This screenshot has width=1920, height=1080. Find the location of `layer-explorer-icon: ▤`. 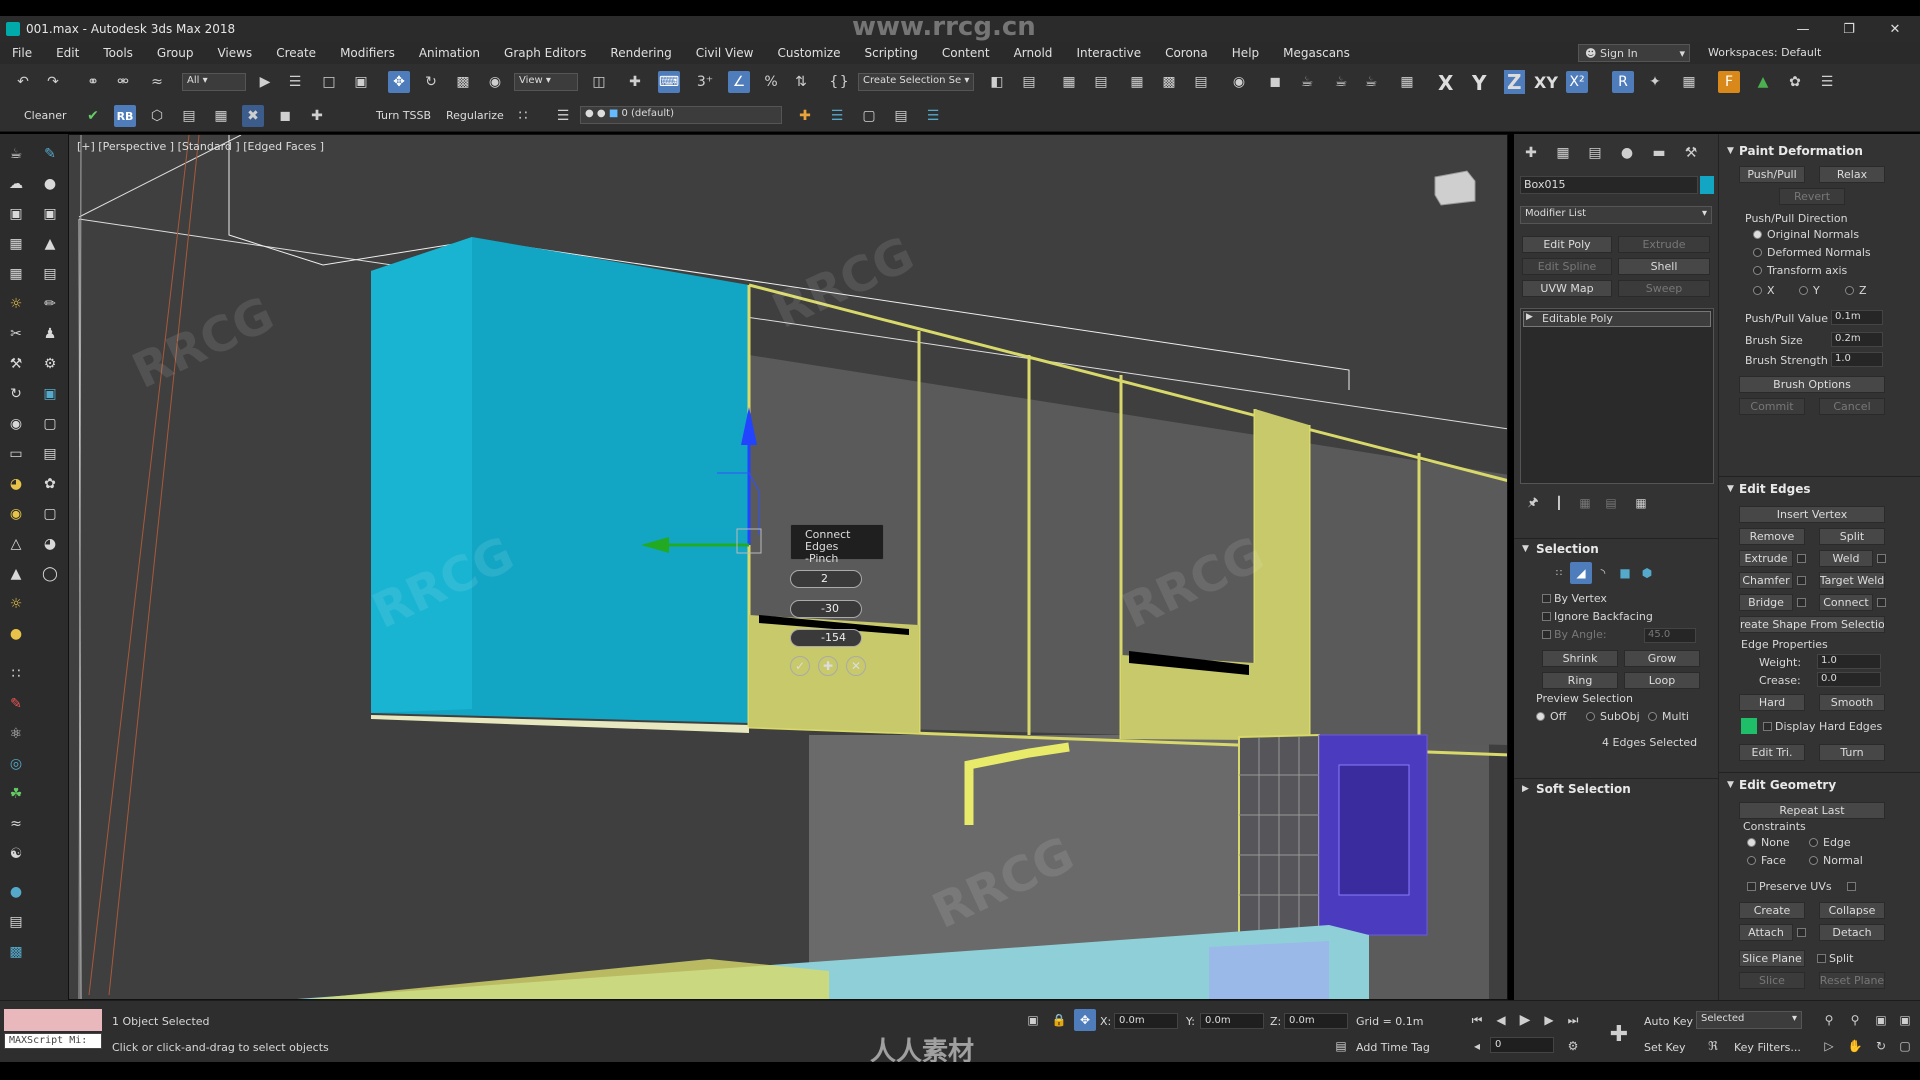

layer-explorer-icon: ▤ is located at coordinates (1101, 82).